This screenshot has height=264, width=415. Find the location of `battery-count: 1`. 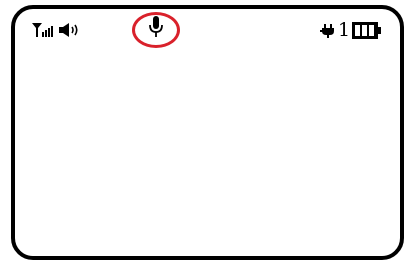

battery-count: 1 is located at coordinates (344, 30).